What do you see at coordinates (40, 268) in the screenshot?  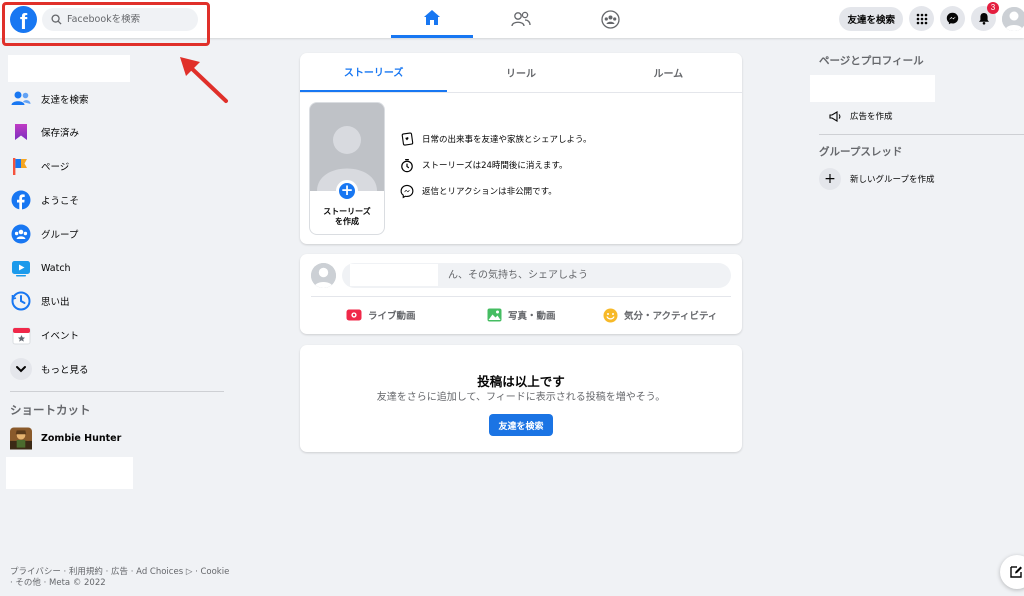 I see `sidebar-item-watch: Watch` at bounding box center [40, 268].